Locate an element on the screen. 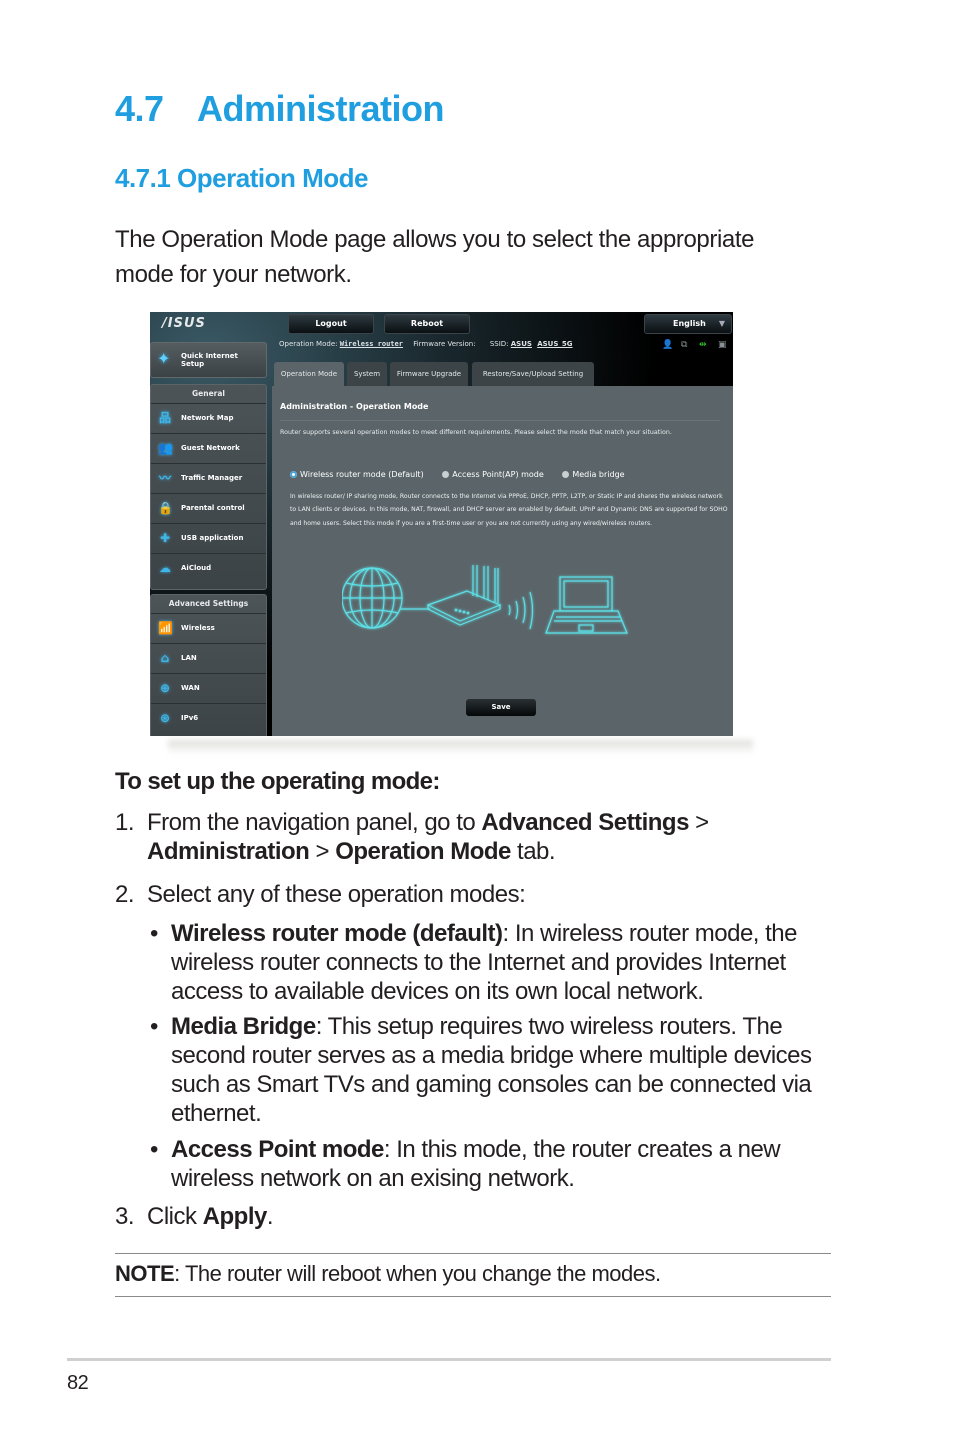  radio-label: Media bridge is located at coordinates (598, 474).